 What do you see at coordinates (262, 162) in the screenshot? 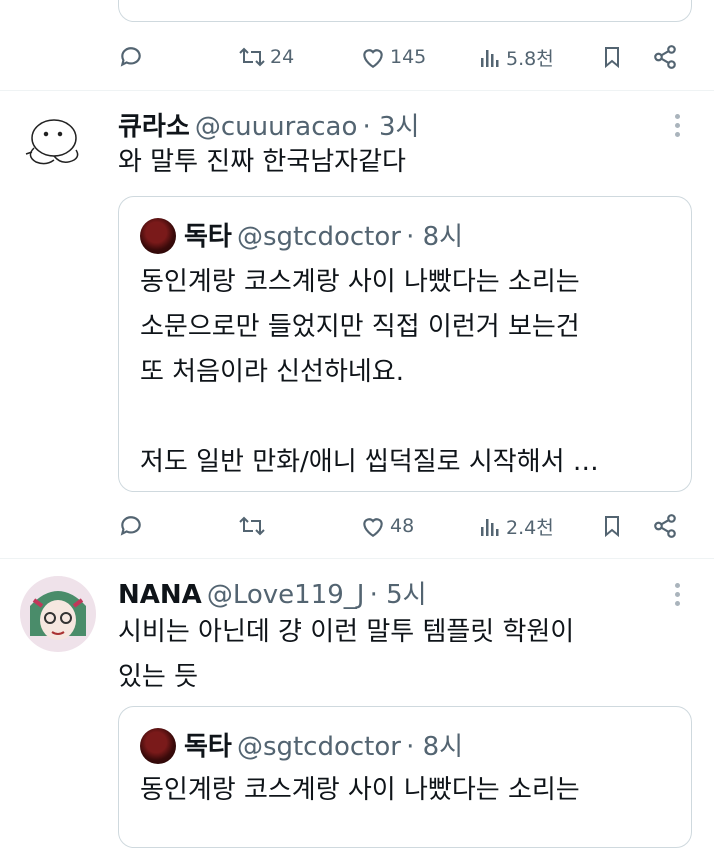
I see `tweet-text: 와 말투 진짜 한국남자같다` at bounding box center [262, 162].